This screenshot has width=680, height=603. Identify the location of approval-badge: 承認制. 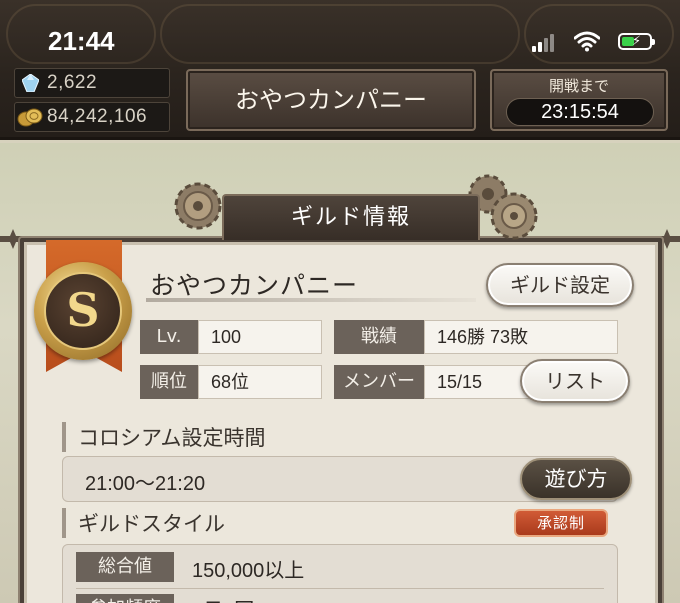
(561, 523).